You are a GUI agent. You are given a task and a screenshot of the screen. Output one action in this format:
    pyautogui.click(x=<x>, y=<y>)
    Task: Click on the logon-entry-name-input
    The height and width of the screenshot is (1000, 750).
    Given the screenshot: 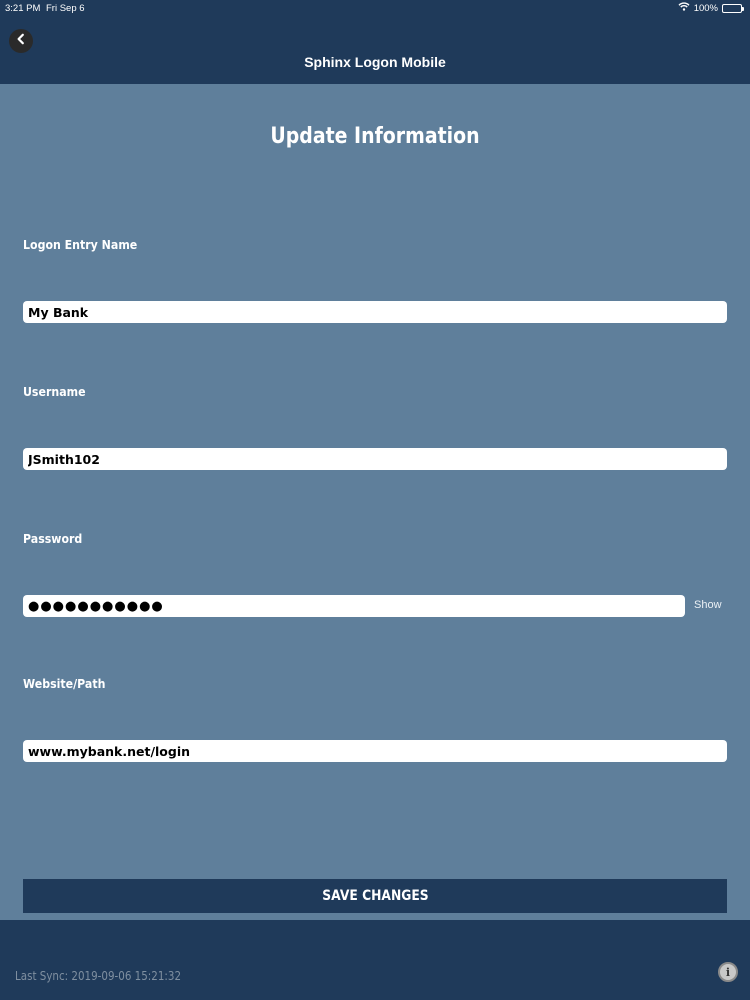 What is the action you would take?
    pyautogui.click(x=375, y=312)
    